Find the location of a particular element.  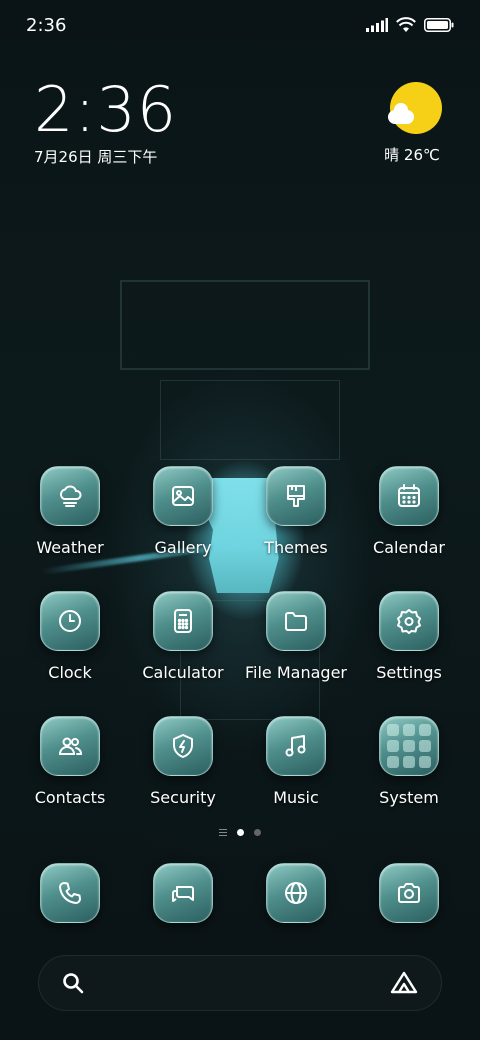

app-label: Clock is located at coordinates (70, 672).